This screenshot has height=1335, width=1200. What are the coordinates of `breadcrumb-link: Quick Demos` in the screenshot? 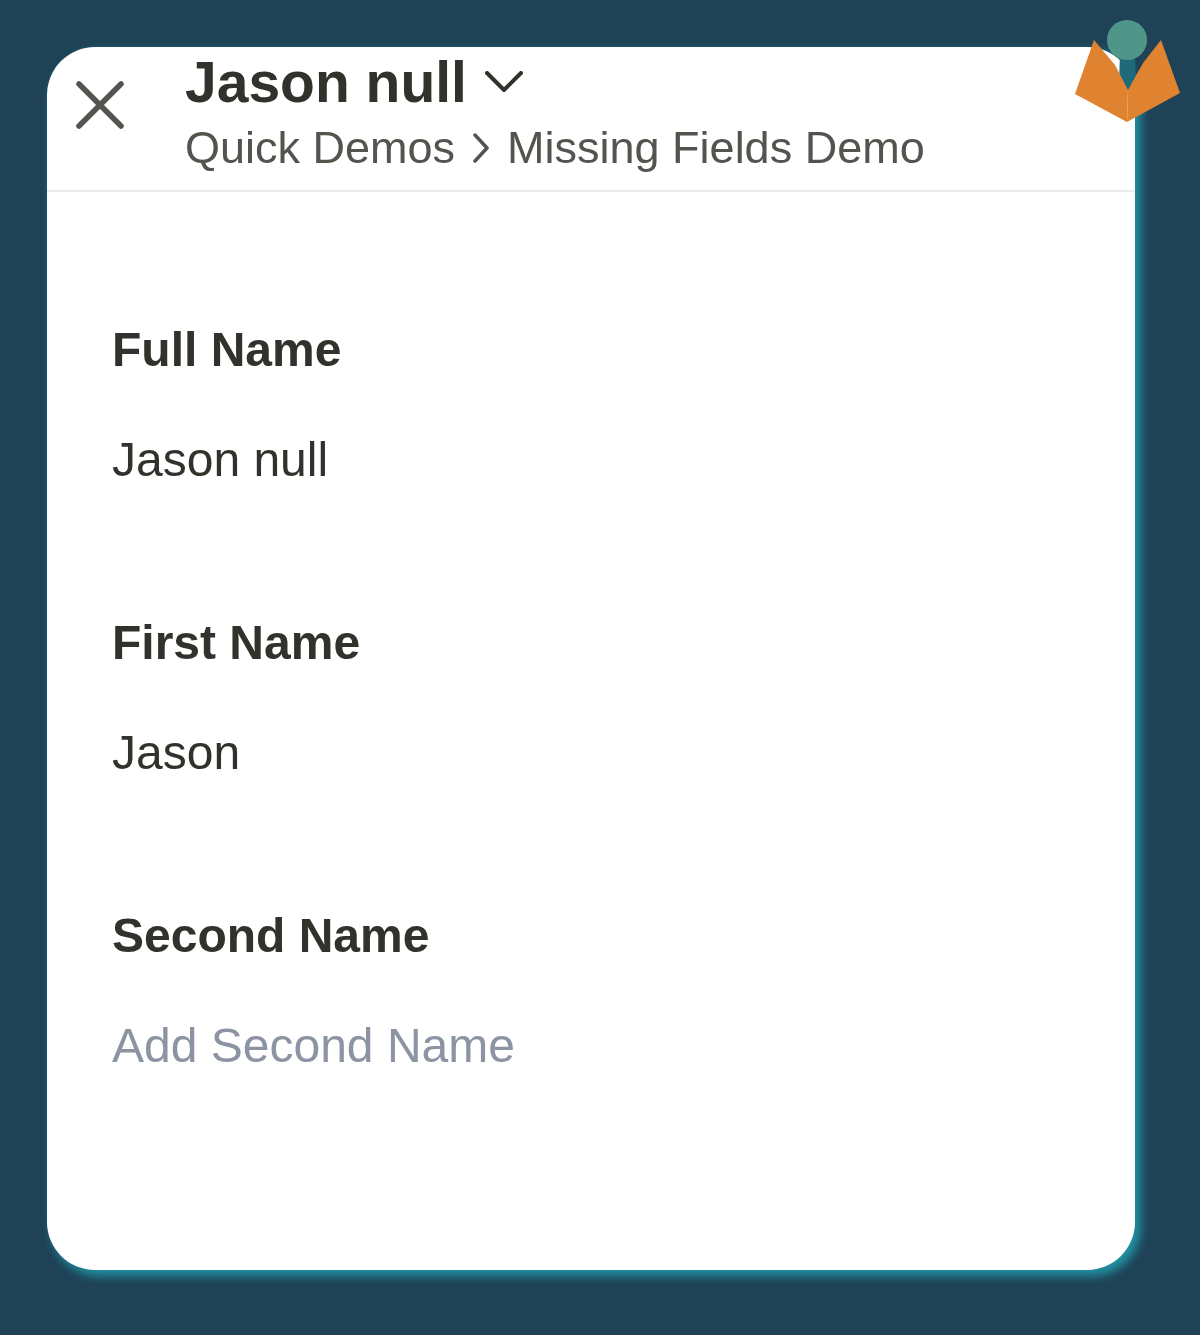 It's located at (320, 148).